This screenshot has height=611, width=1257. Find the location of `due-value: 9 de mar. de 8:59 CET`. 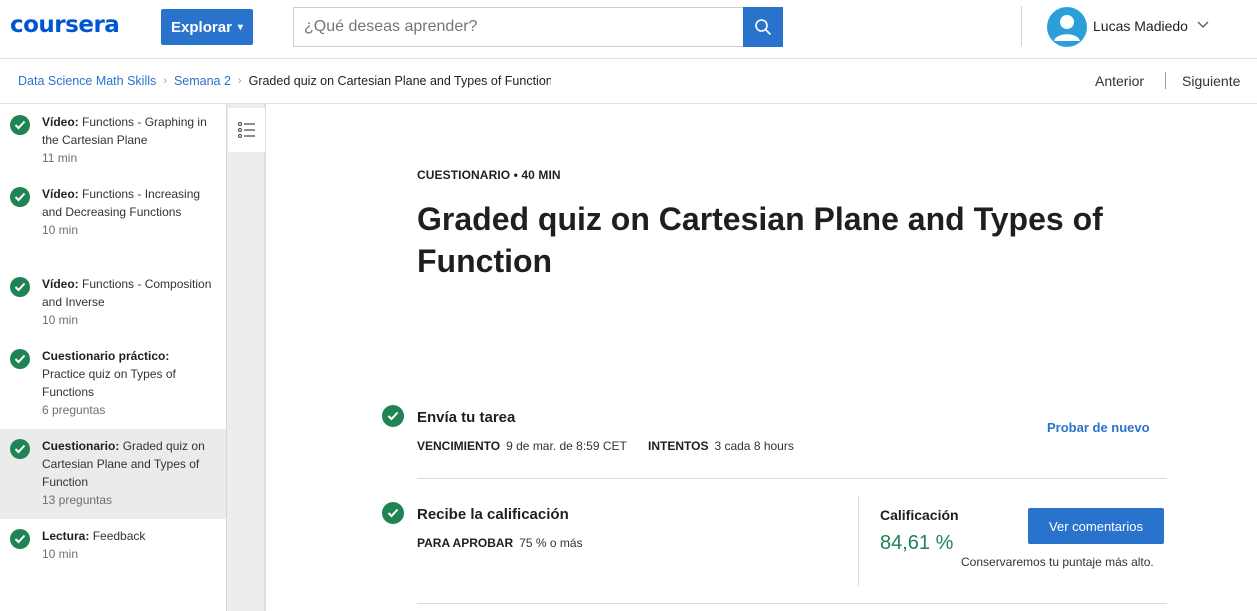

due-value: 9 de mar. de 8:59 CET is located at coordinates (566, 446).